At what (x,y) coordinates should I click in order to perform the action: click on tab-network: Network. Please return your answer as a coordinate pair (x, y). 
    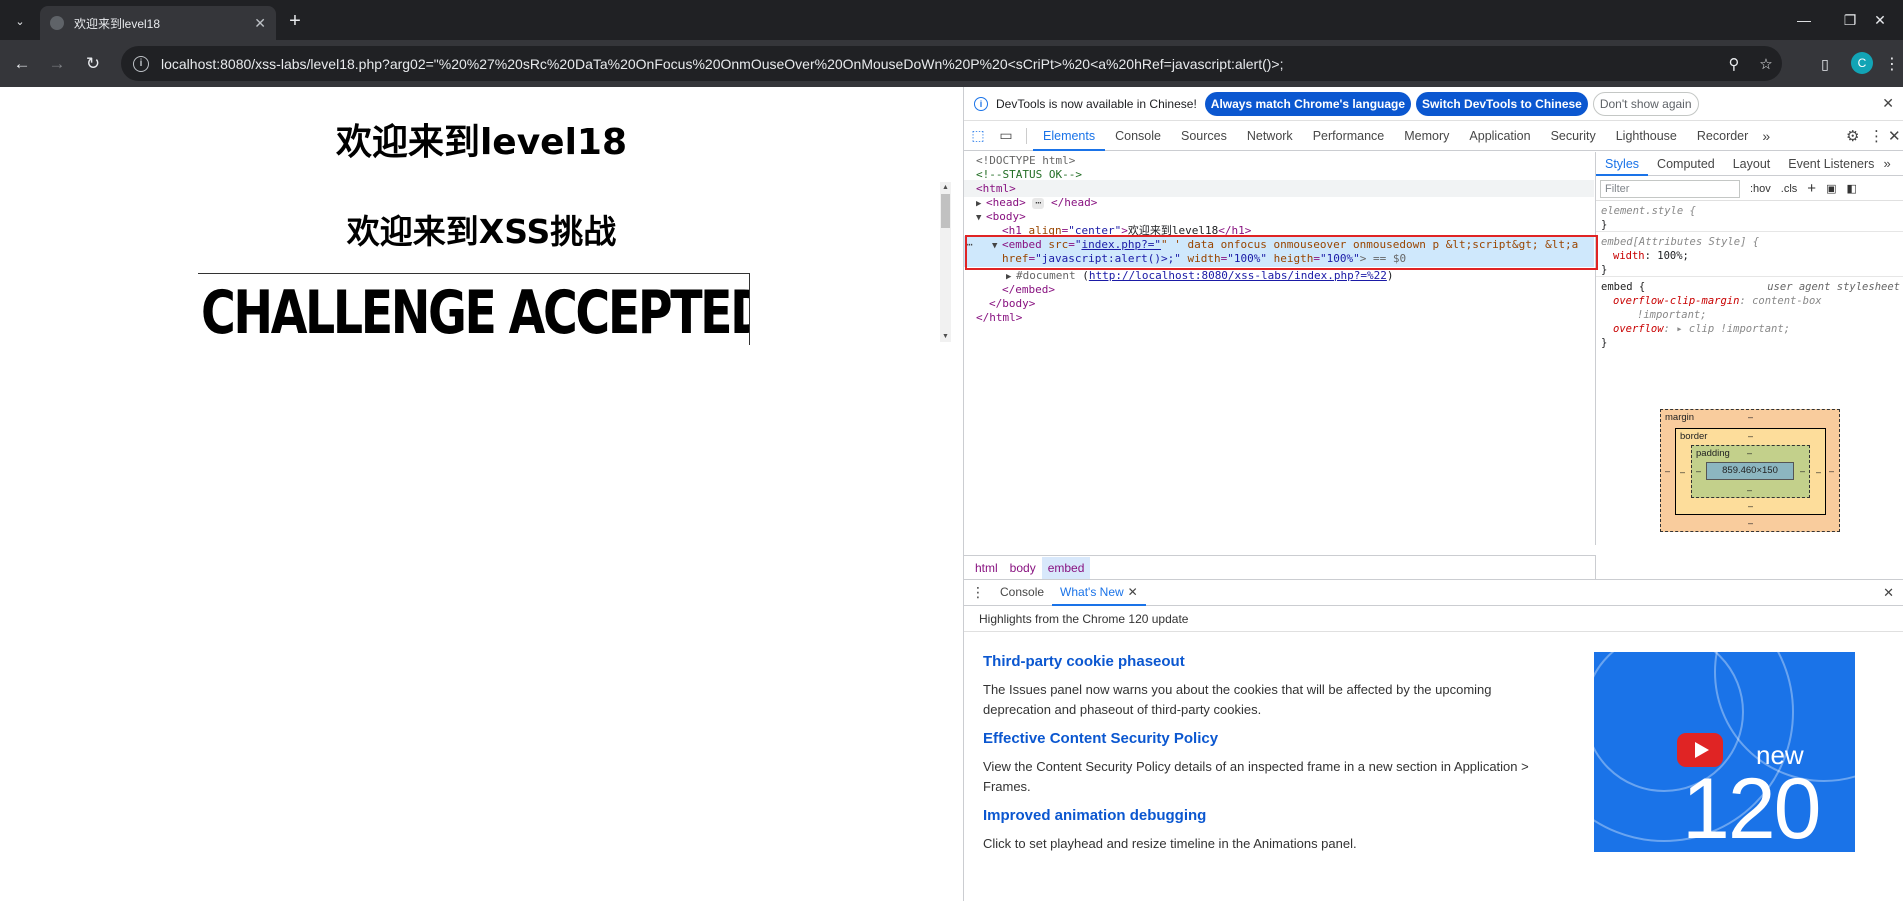
    Looking at the image, I should click on (1270, 136).